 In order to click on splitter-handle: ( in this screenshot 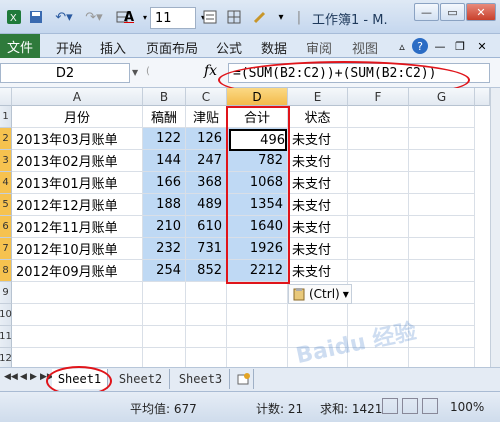, I will do `click(148, 71)`.